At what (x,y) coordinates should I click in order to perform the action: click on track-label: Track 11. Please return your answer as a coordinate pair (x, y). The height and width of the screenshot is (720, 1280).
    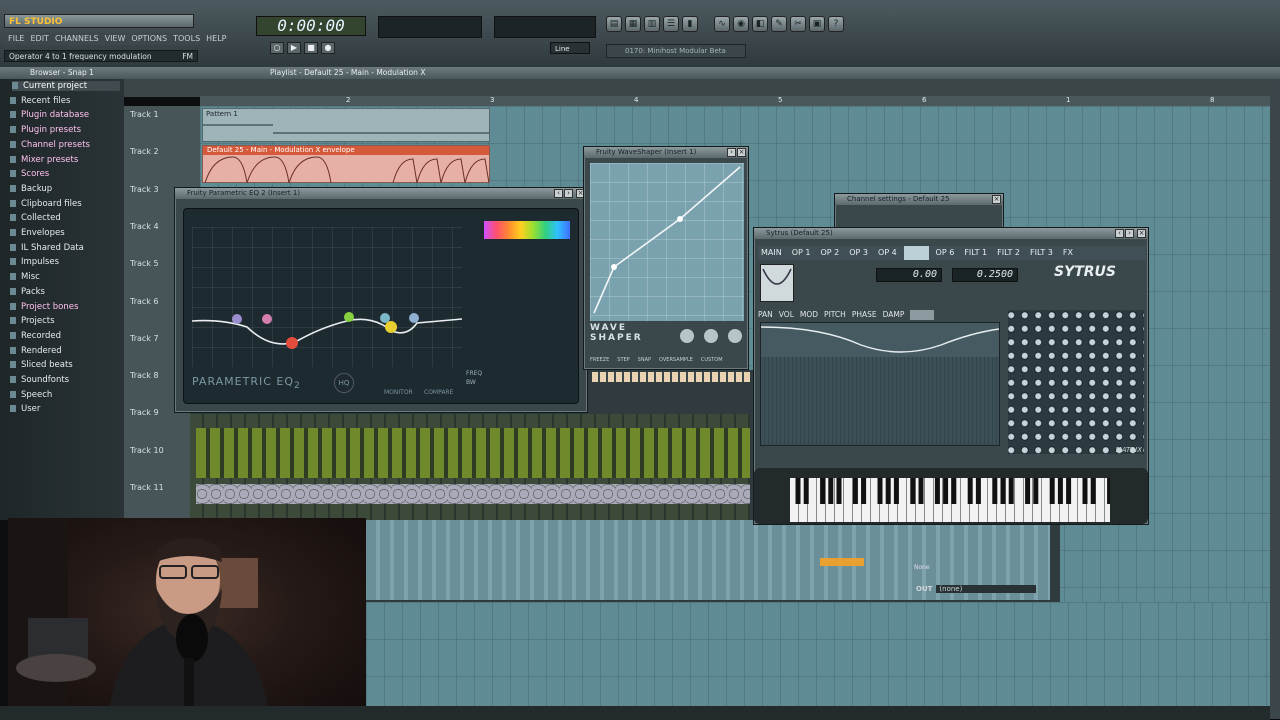
    Looking at the image, I should click on (147, 487).